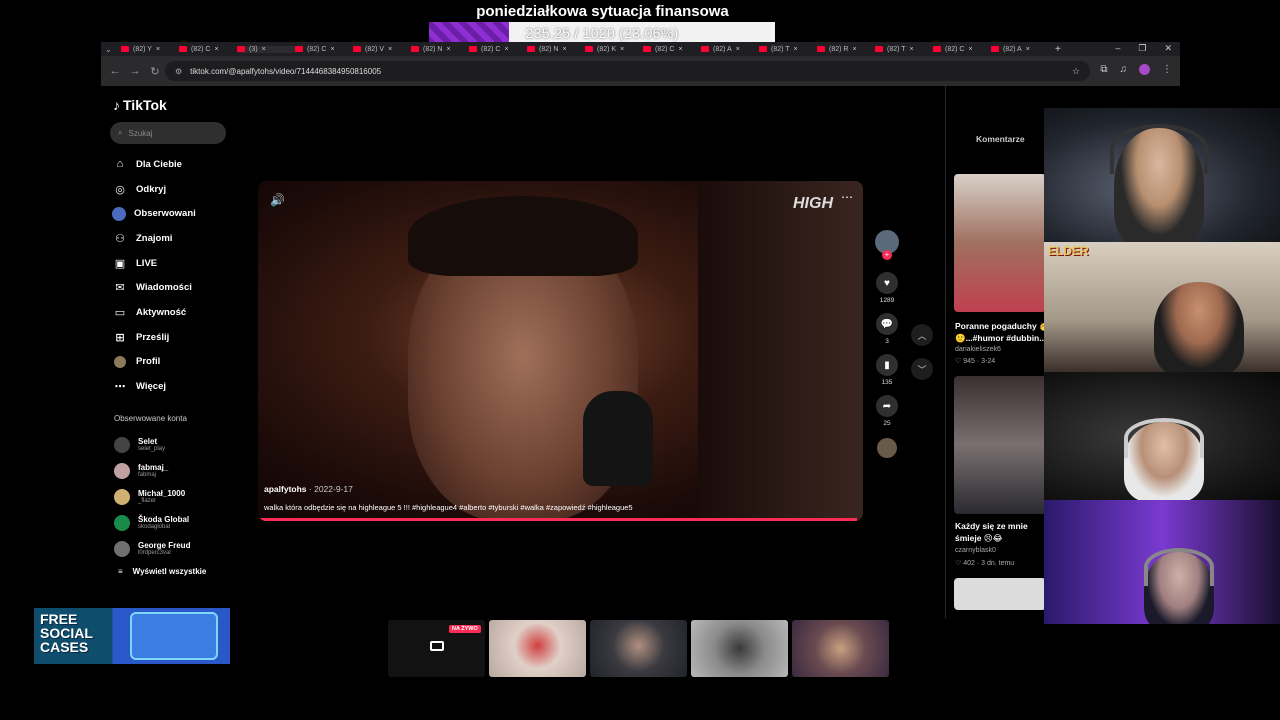 This screenshot has height=720, width=1280. I want to click on sidebar-item-obserwowani: Obserwowani, so click(177, 213).